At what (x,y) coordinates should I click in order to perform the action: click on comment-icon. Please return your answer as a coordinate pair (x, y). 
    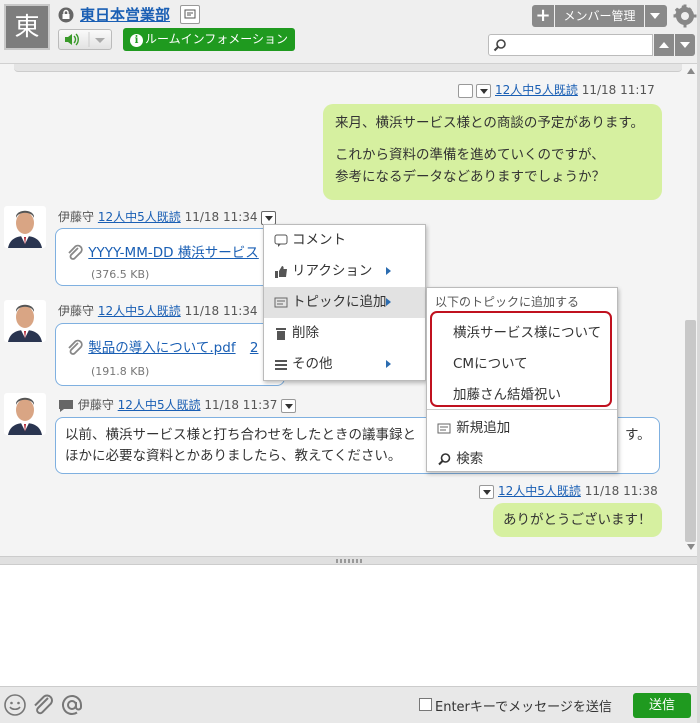
    Looking at the image, I should click on (281, 240).